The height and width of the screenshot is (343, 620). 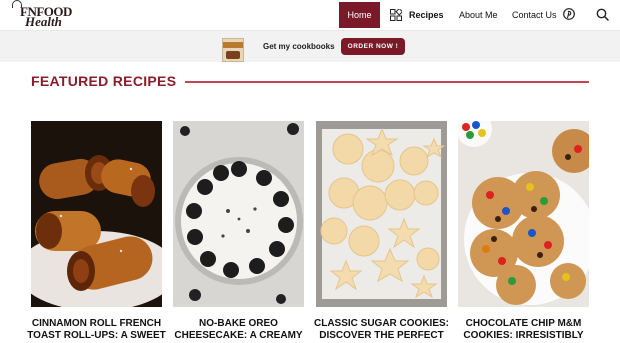 What do you see at coordinates (396, 15) in the screenshot?
I see `recipes-grid-icon` at bounding box center [396, 15].